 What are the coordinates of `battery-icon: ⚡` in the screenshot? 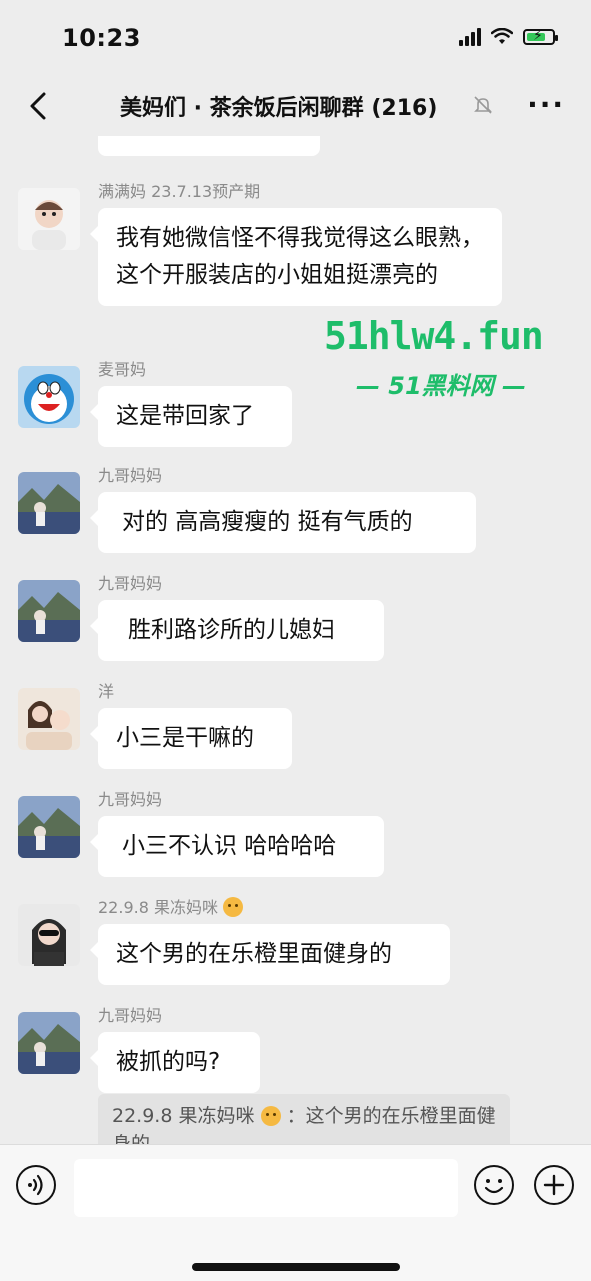 It's located at (540, 36).